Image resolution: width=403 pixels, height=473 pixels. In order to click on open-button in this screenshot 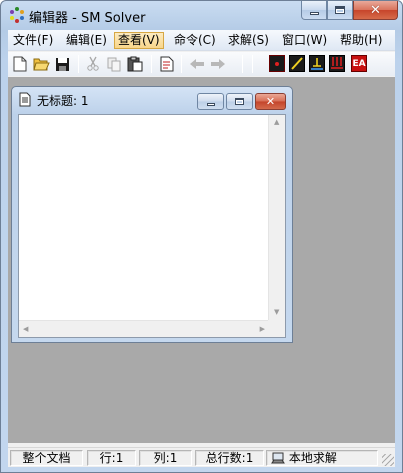, I will do `click(41, 64)`.